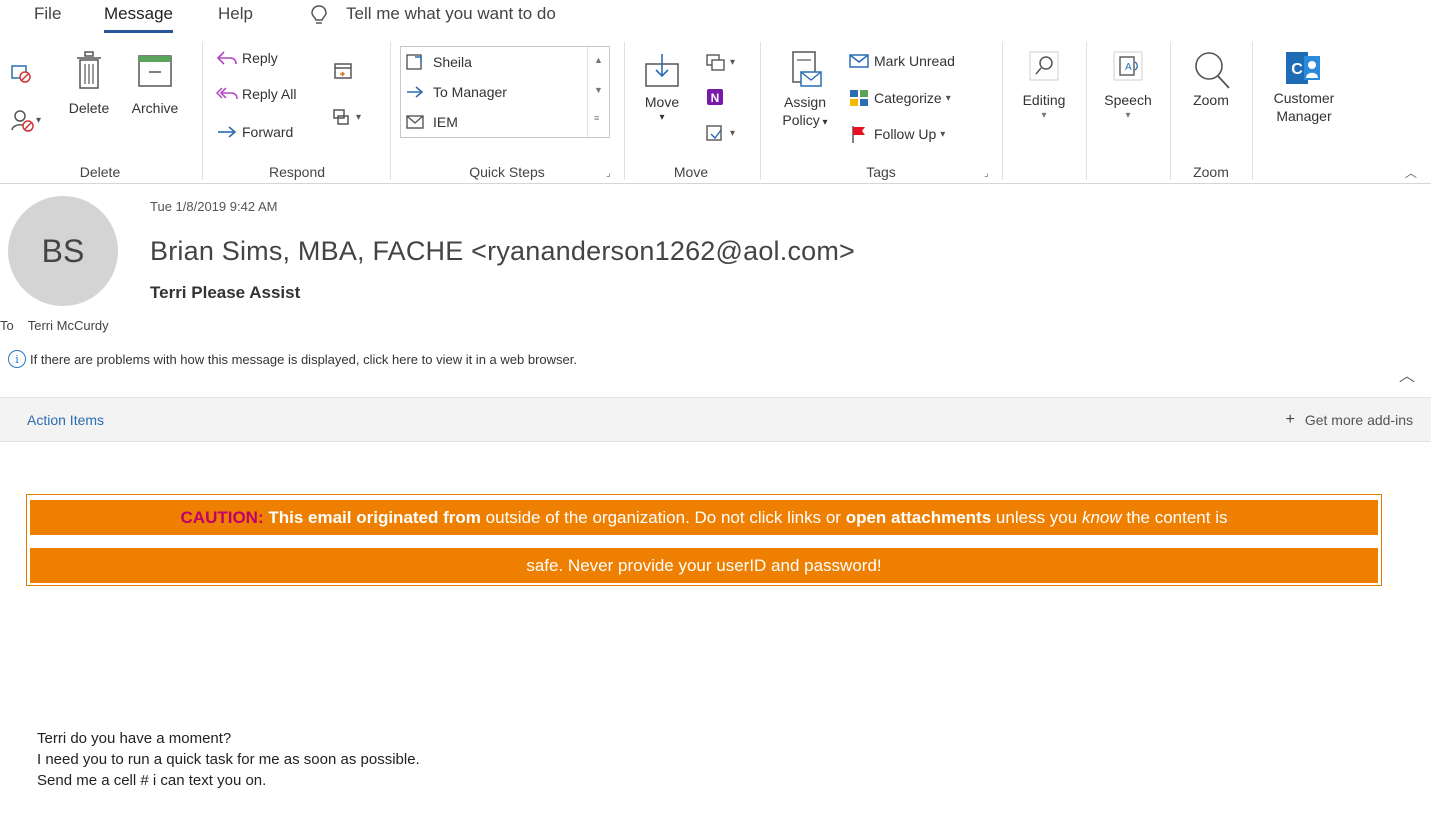  I want to click on editing-button: Editing ▾, so click(1044, 85).